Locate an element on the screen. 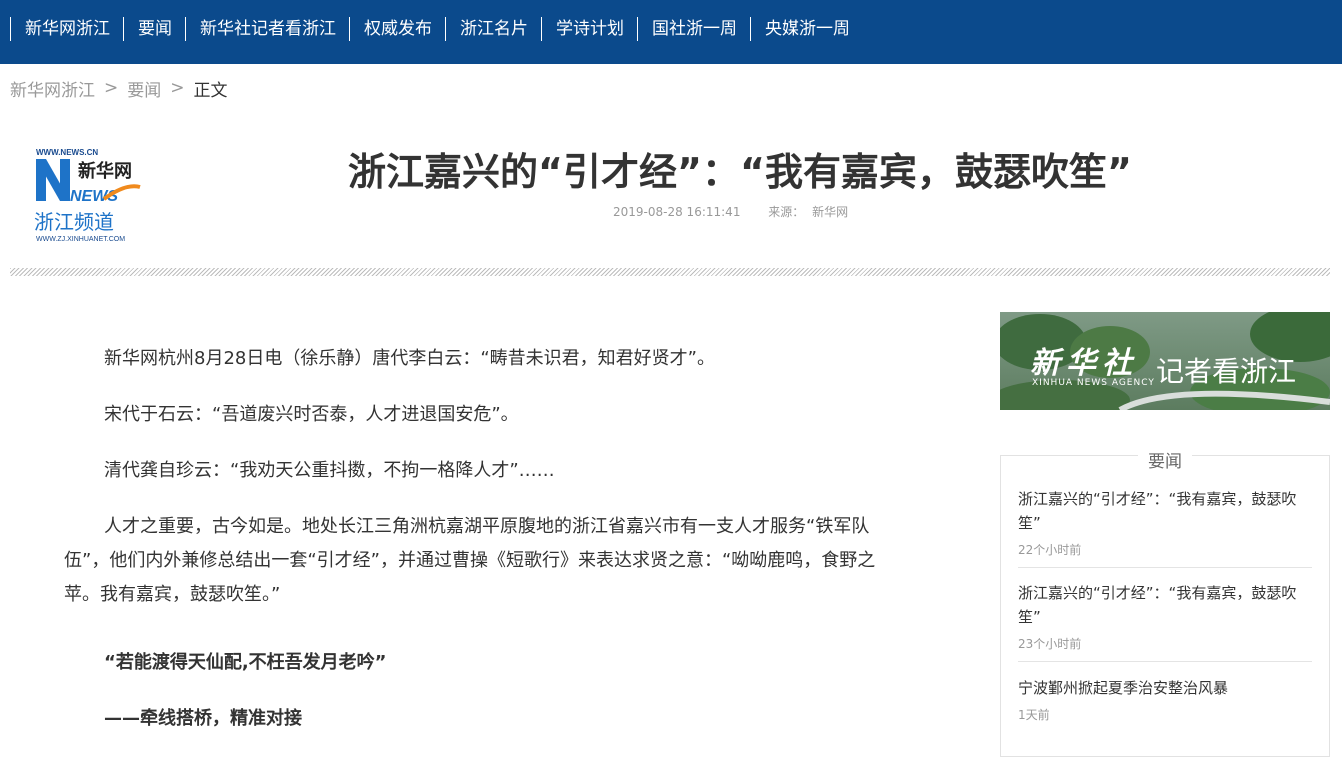 The height and width of the screenshot is (757, 1342). list-item: 浙江嘉兴的“引才经”：“我有嘉宾，鼓瑟吹笙” 23个小时前 is located at coordinates (1165, 621).